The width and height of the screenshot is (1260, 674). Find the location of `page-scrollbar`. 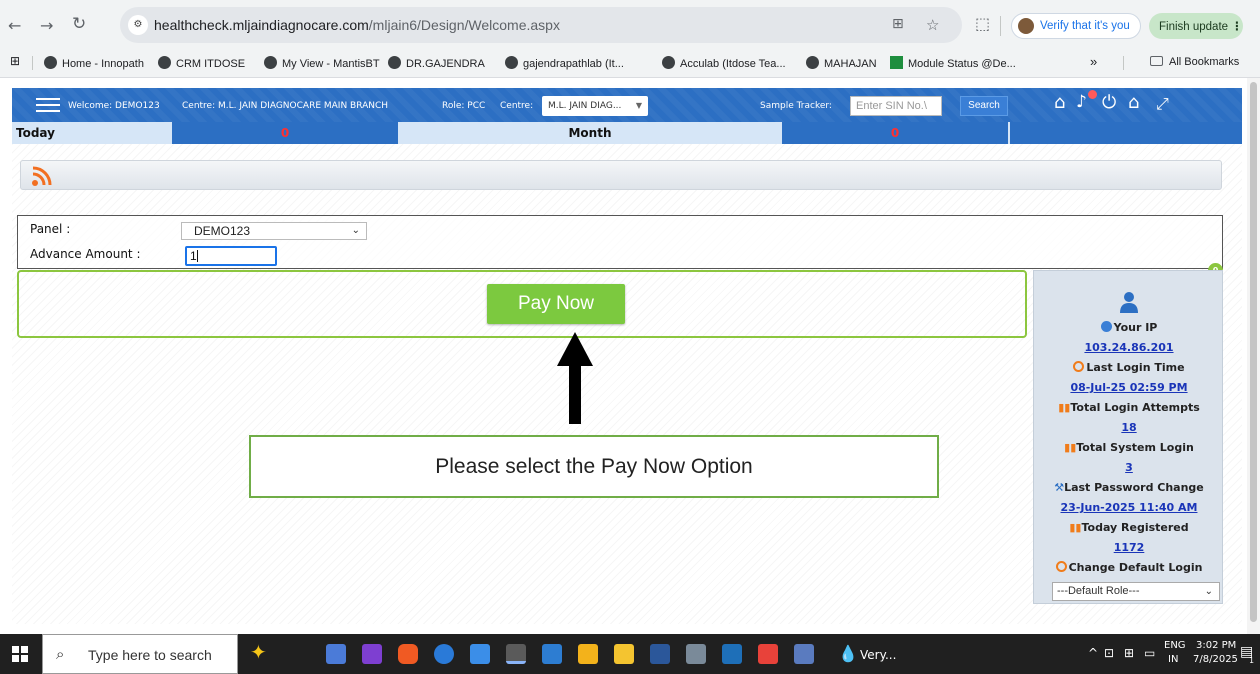

page-scrollbar is located at coordinates (1253, 356).